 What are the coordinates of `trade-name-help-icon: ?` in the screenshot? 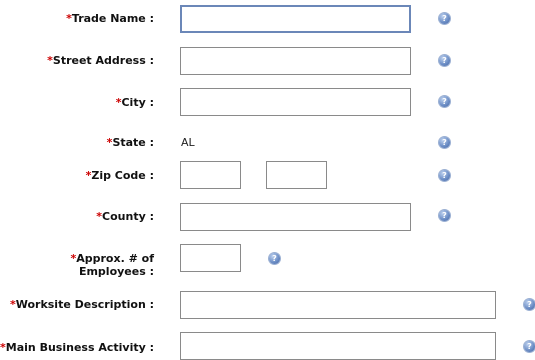 It's located at (444, 18).